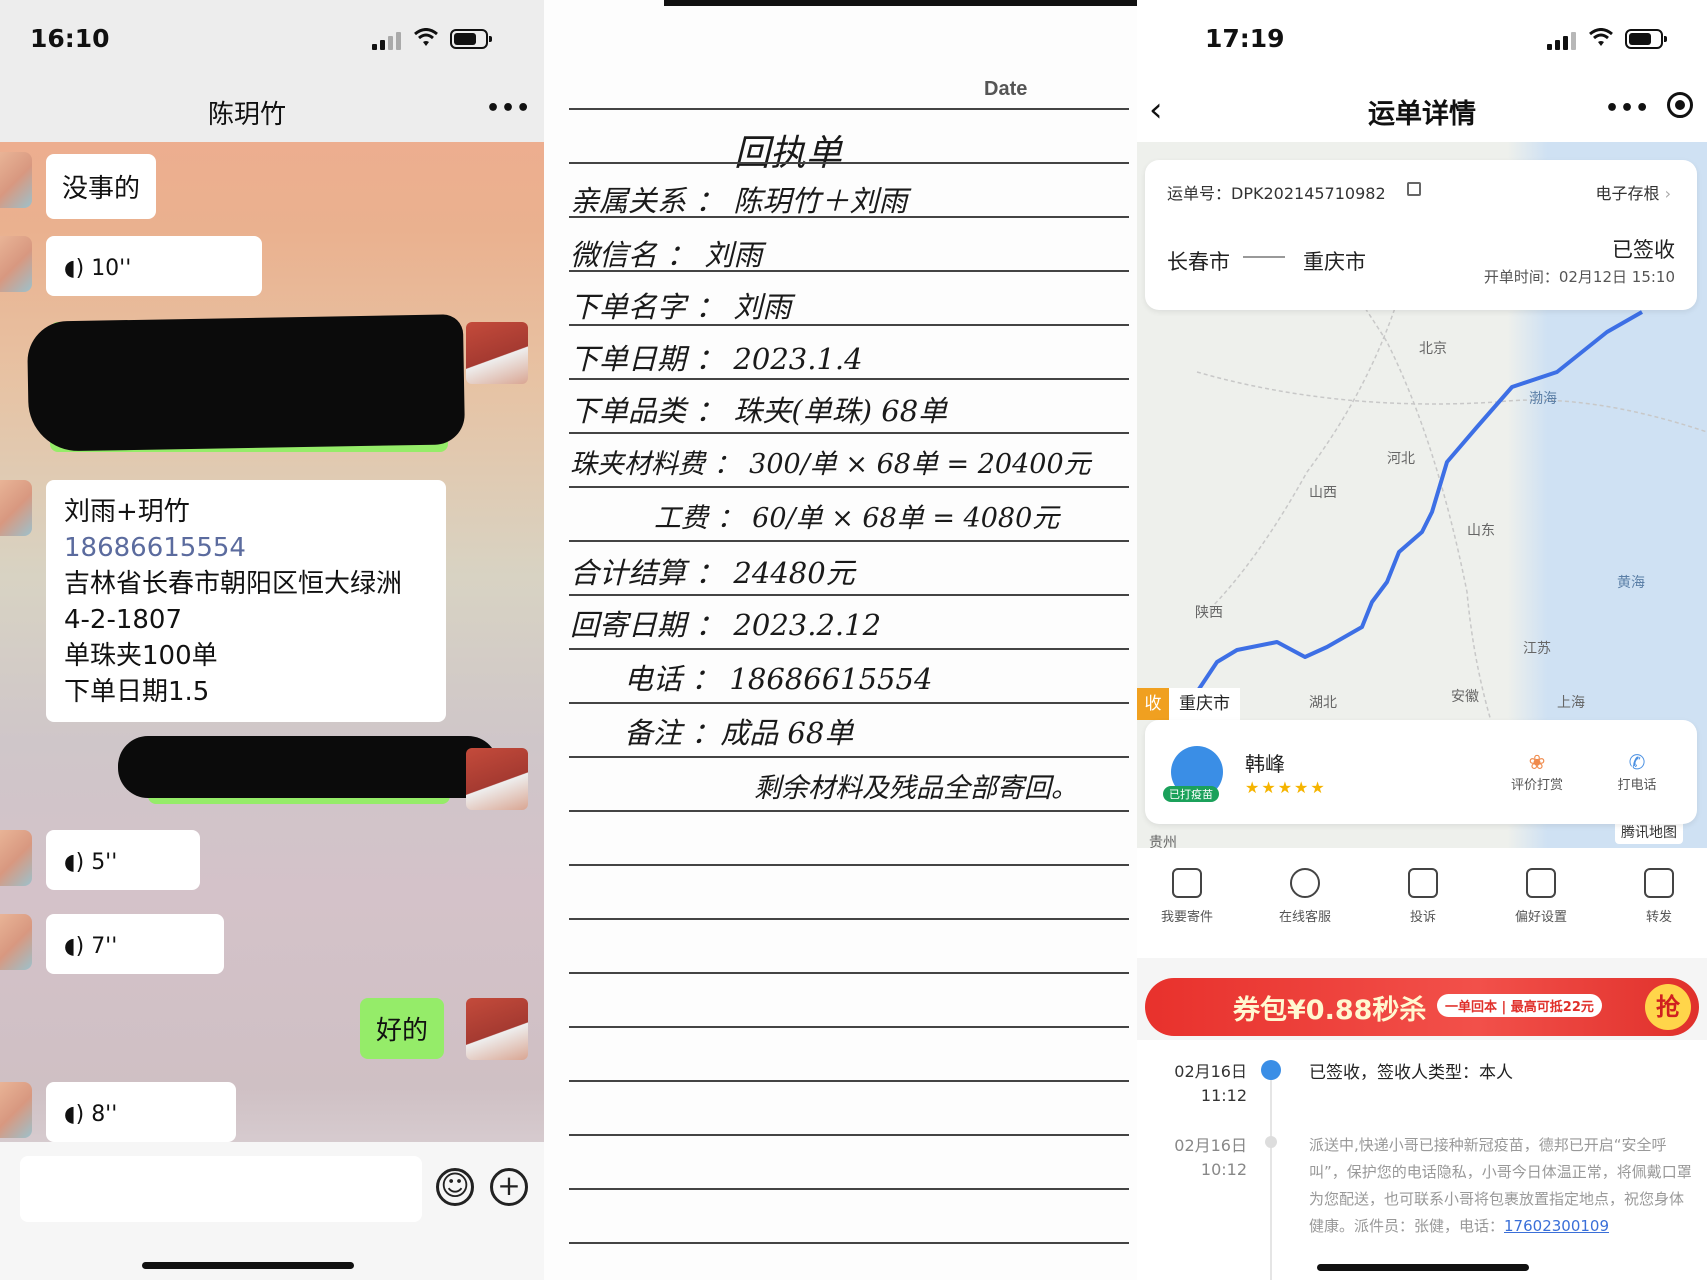  Describe the element at coordinates (726, 625) in the screenshot. I see `note-line: 回寄日期 ： 2023.2.12` at that location.